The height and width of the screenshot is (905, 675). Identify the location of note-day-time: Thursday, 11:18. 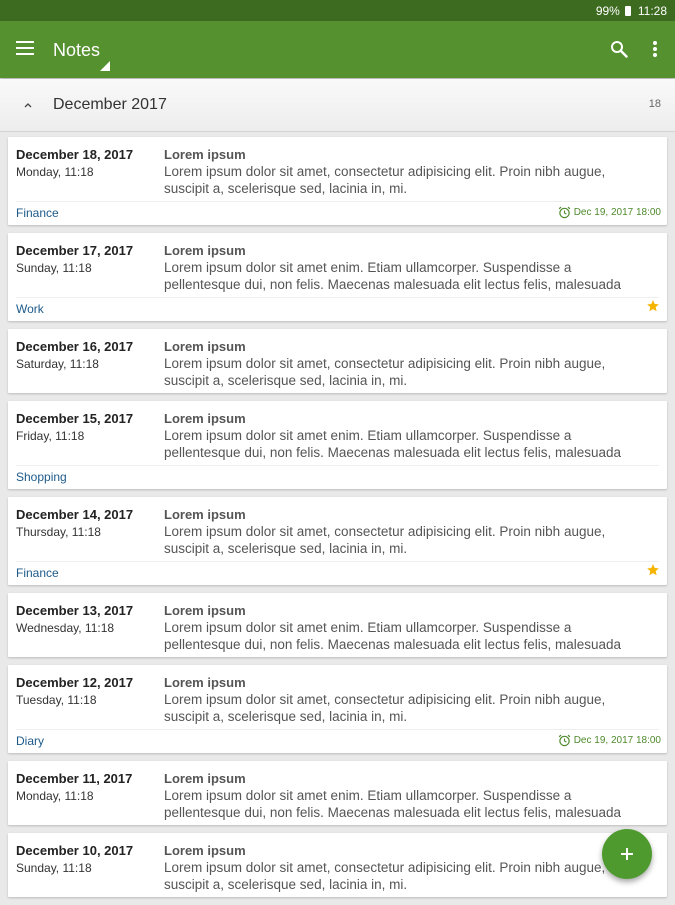
(58, 532).